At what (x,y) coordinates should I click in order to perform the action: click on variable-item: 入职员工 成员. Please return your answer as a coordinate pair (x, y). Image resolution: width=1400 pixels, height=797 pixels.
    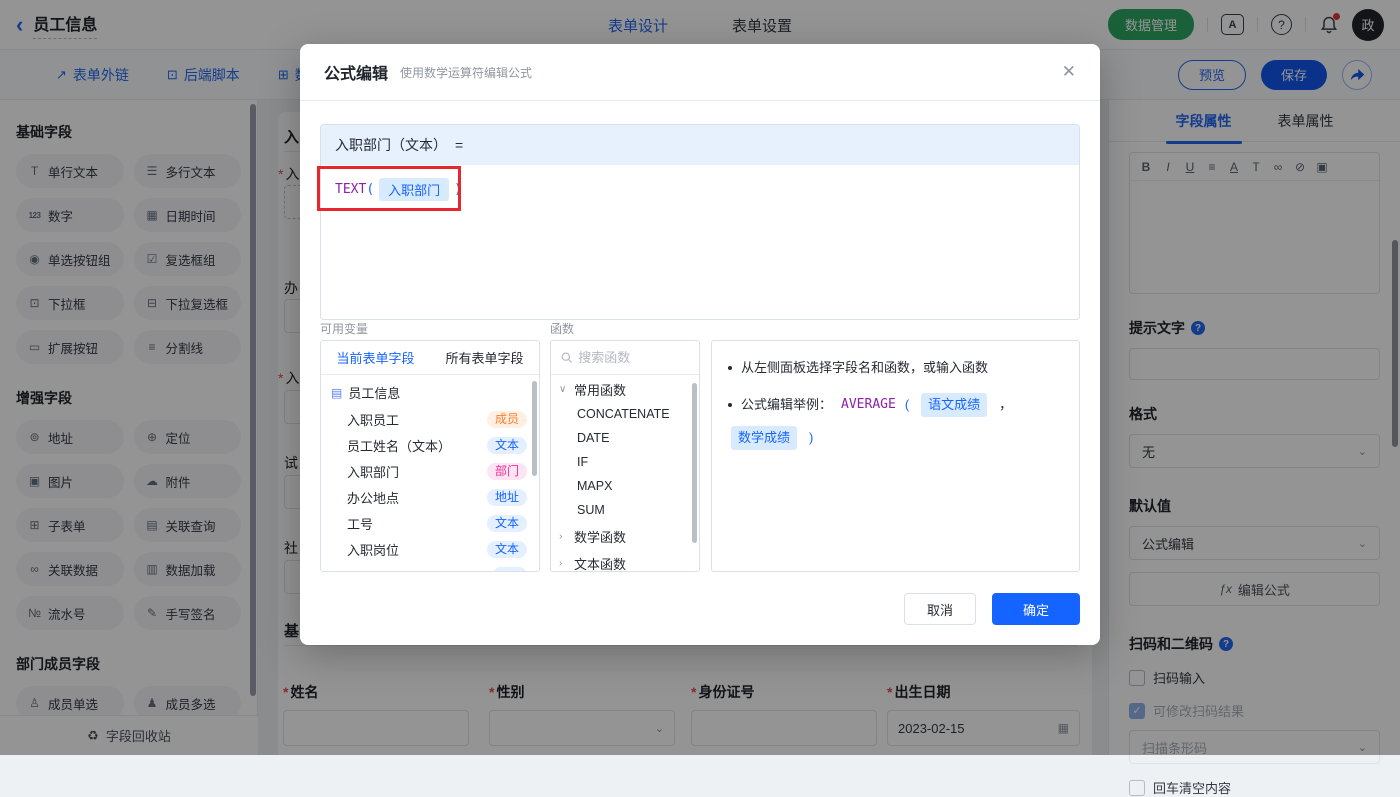
    Looking at the image, I should click on (430, 419).